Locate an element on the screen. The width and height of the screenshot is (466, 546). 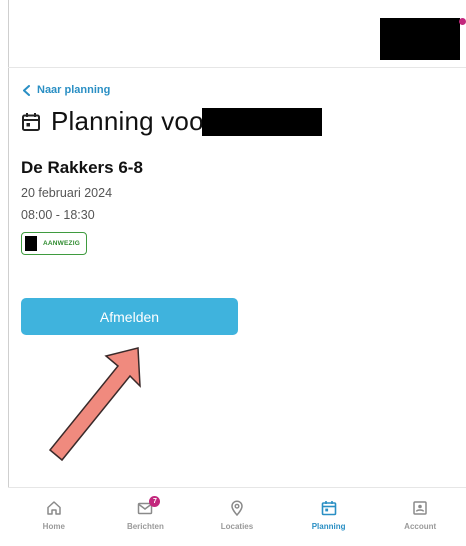
account-icon is located at coordinates (420, 508).